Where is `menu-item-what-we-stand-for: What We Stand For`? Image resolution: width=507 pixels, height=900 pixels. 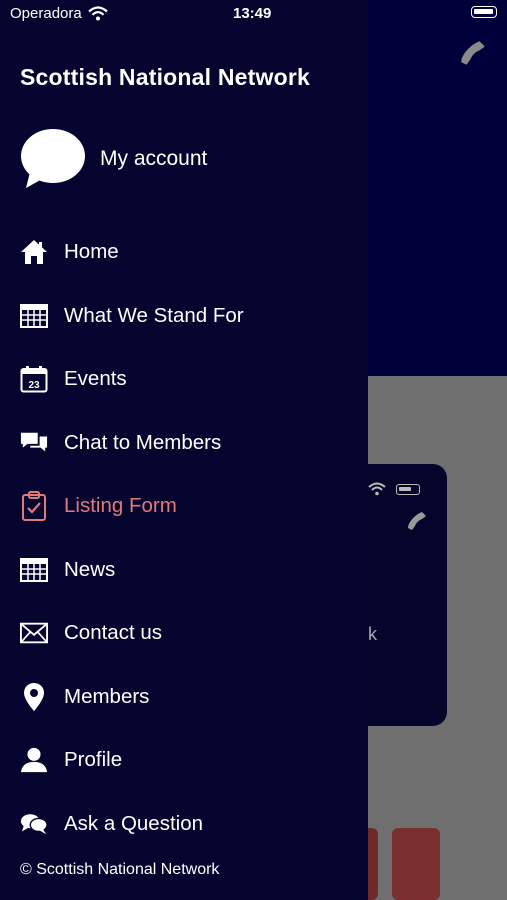
menu-item-what-we-stand-for: What We Stand For is located at coordinates (184, 316).